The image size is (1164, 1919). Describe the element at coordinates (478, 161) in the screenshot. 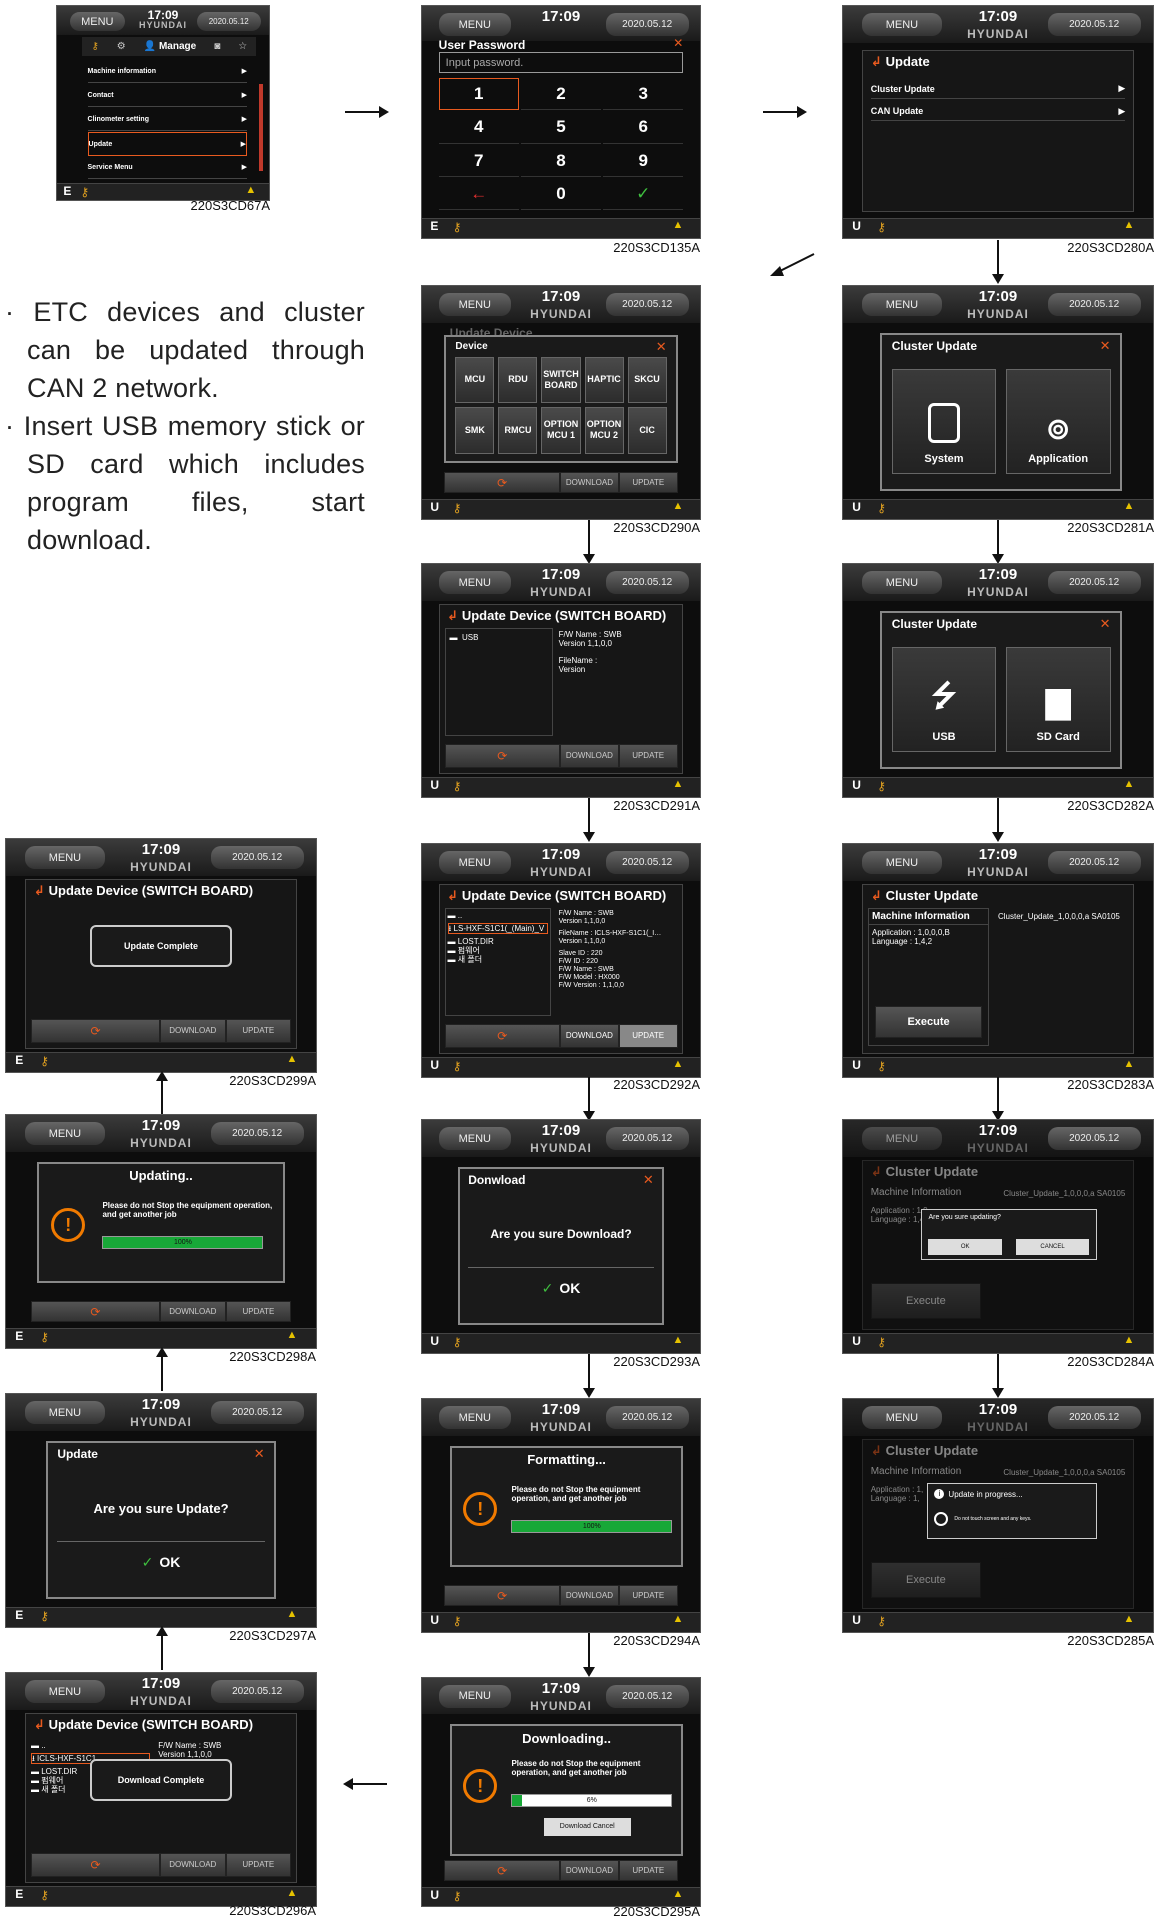

I see `key-7: 7` at that location.